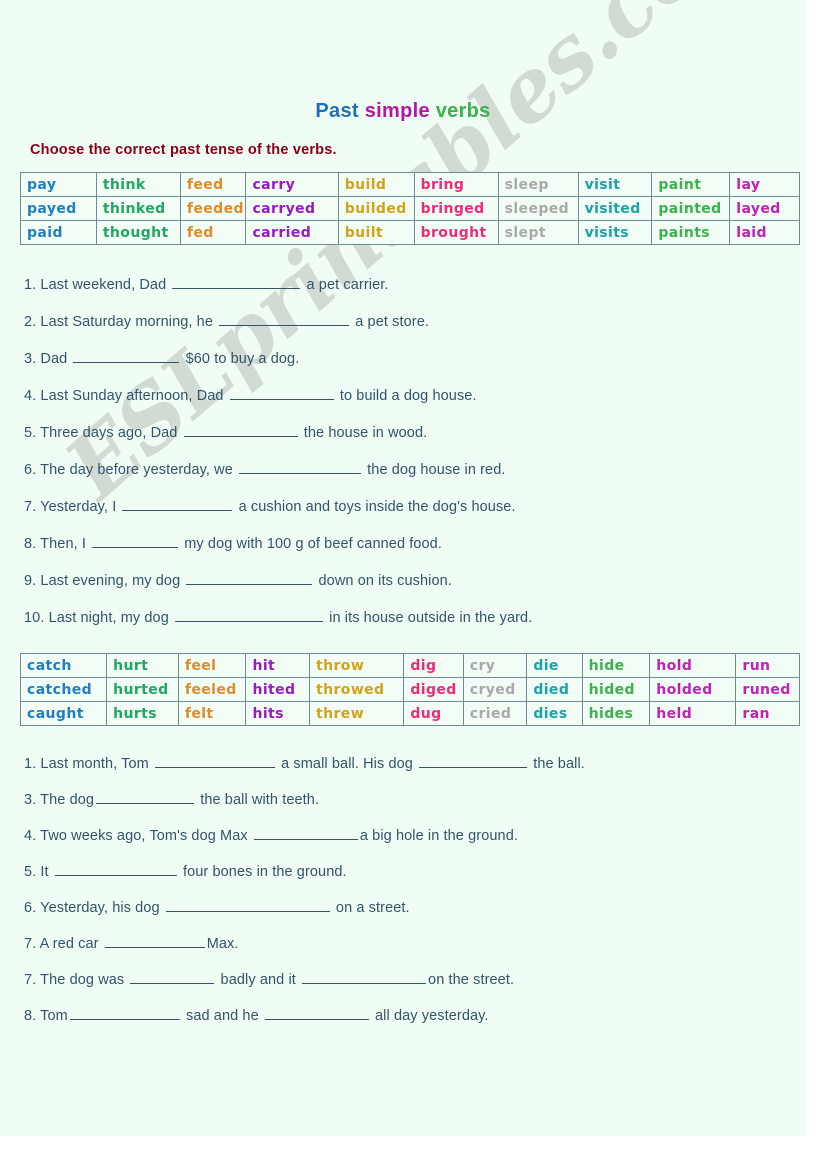 This screenshot has height=1169, width=826. Describe the element at coordinates (376, 184) in the screenshot. I see `verb-cell: build` at that location.